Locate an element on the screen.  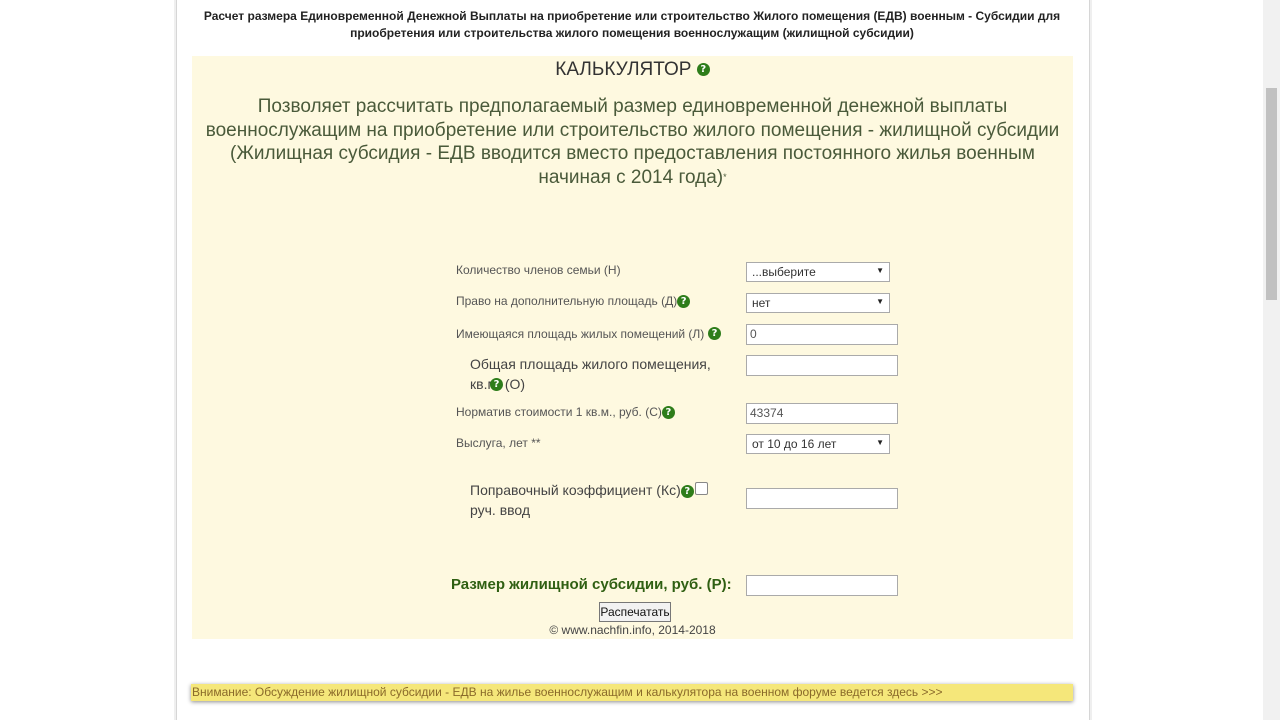
family-members-select-value: ...выберите is located at coordinates (784, 272).